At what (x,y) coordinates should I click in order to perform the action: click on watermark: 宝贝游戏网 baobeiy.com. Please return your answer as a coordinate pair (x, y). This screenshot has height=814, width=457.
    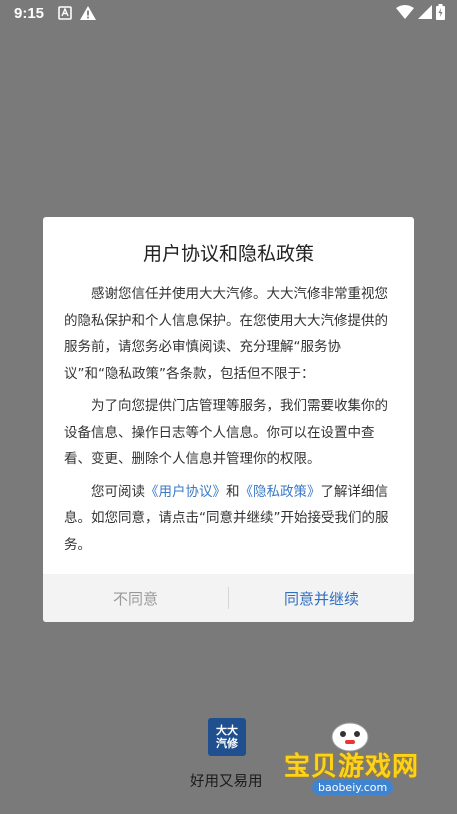
    Looking at the image, I should click on (351, 763).